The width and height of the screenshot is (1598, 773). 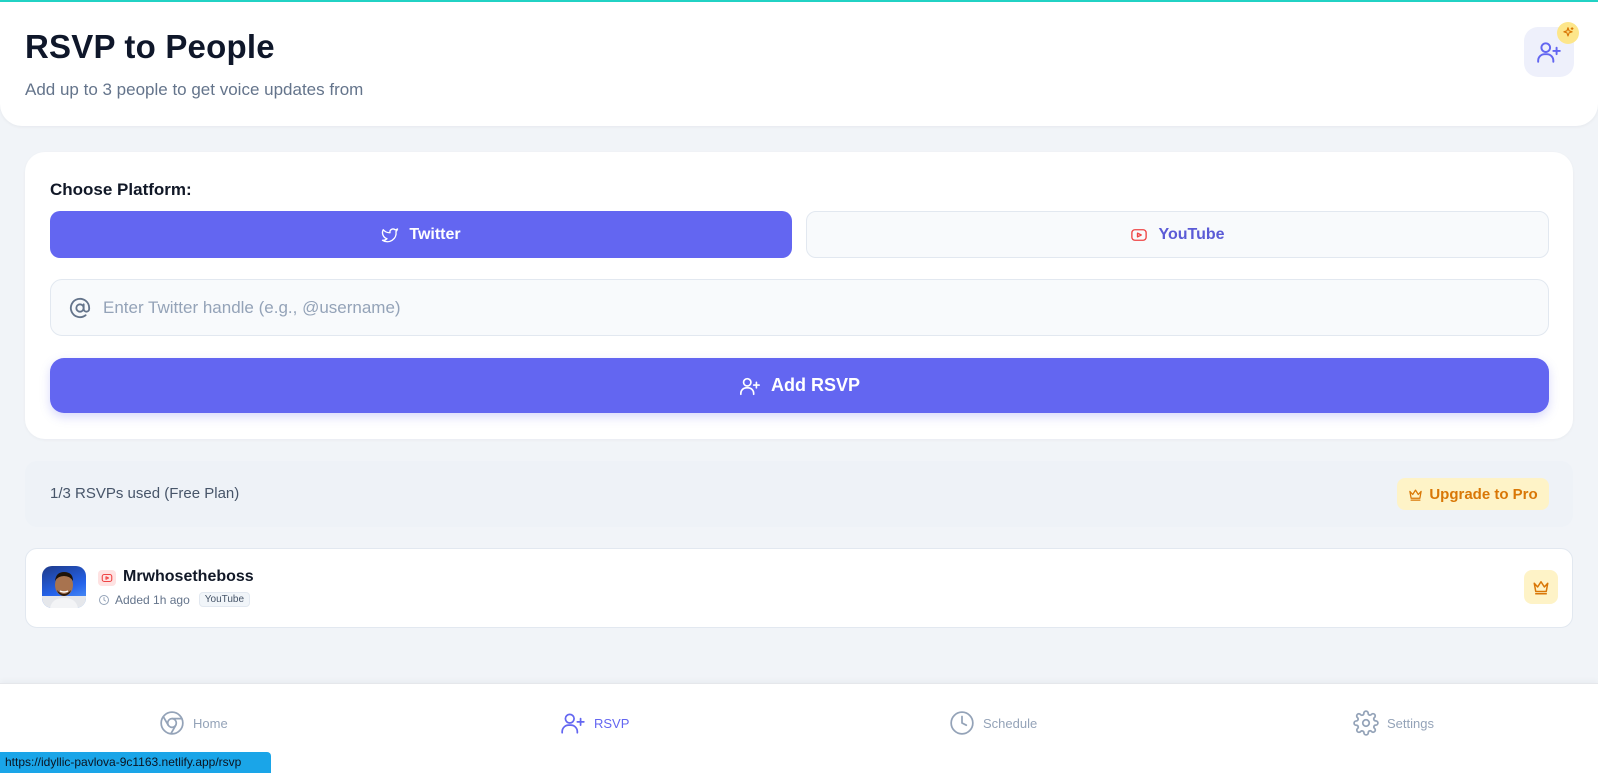 What do you see at coordinates (1191, 234) in the screenshot?
I see `platform-youtube-label: YouTube` at bounding box center [1191, 234].